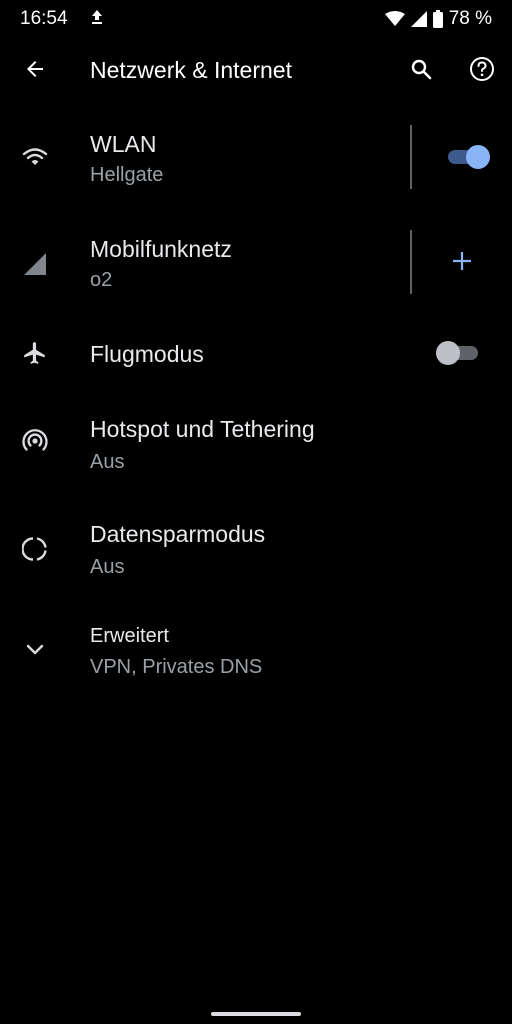 The width and height of the screenshot is (512, 1024). I want to click on back-button, so click(35, 71).